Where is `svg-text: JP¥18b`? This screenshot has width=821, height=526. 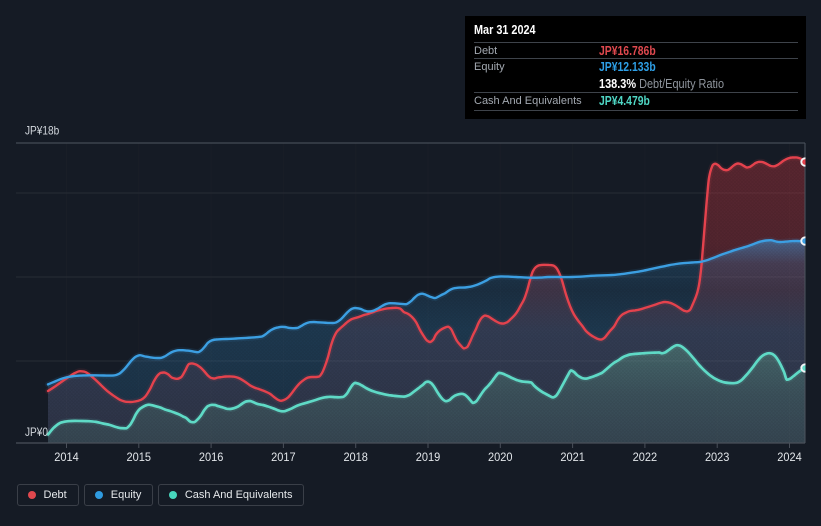 svg-text: JP¥18b is located at coordinates (42, 131).